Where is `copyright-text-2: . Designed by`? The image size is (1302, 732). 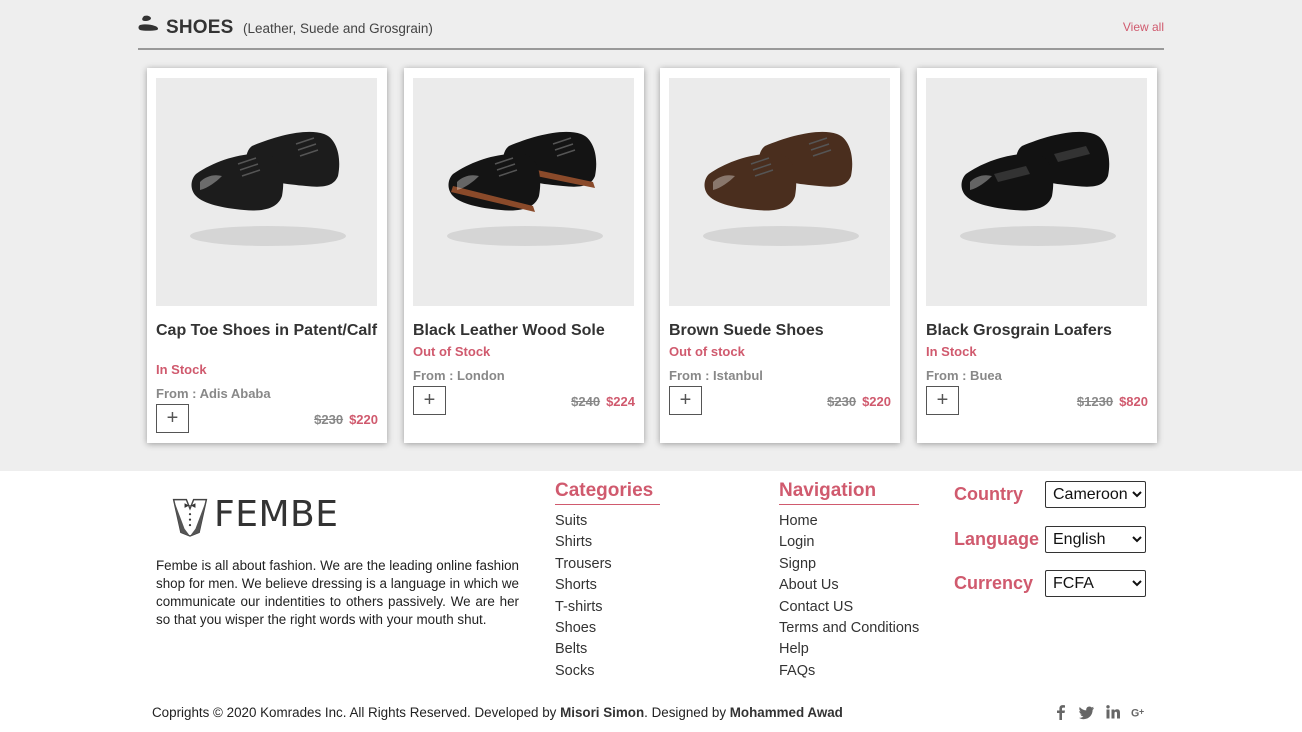
copyright-text-2: . Designed by is located at coordinates (687, 712).